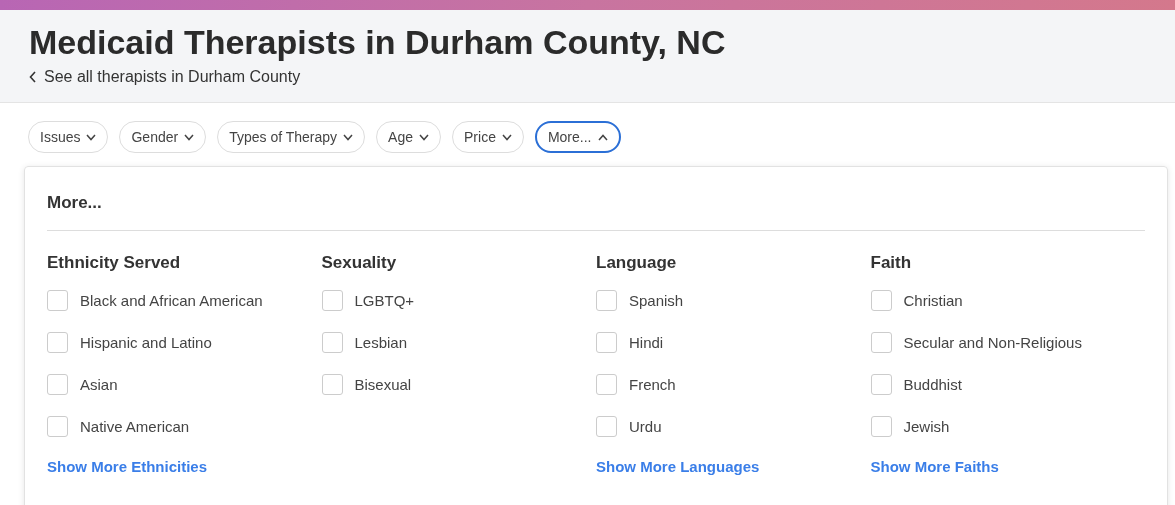 The width and height of the screenshot is (1175, 505). Describe the element at coordinates (114, 263) in the screenshot. I see `group-heading: Ethnicity Served` at that location.